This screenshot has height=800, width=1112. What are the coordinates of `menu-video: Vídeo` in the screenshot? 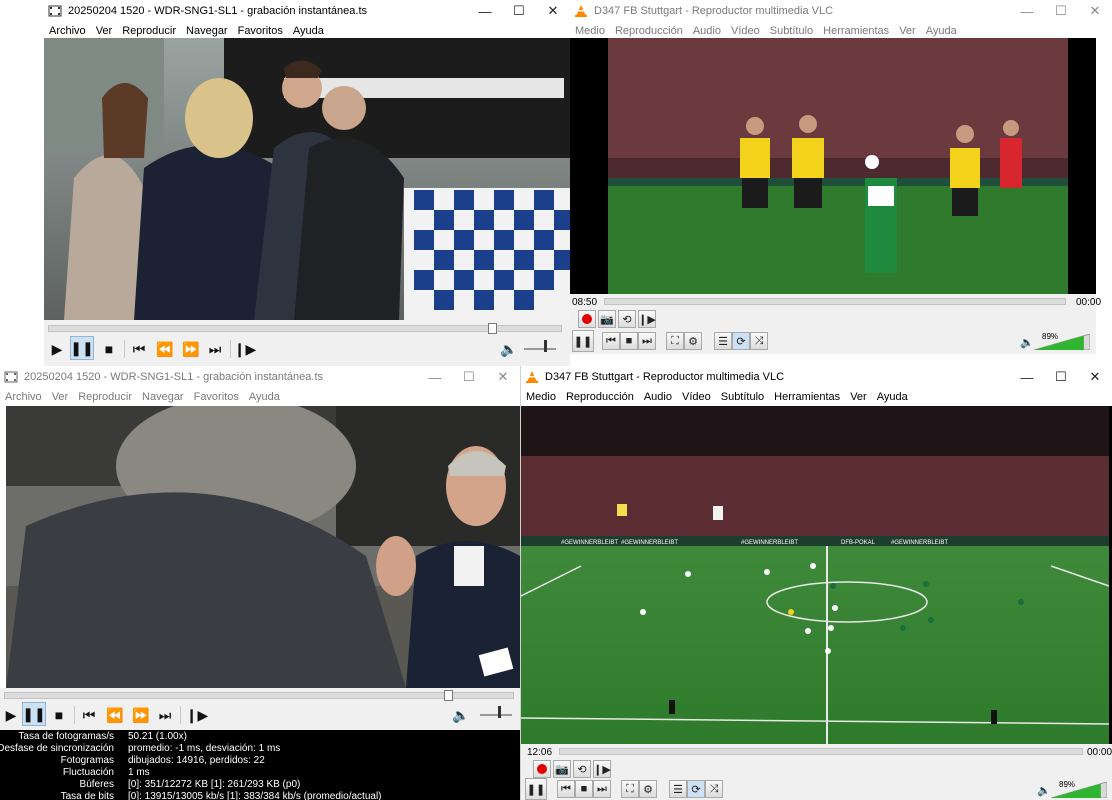 It's located at (745, 31).